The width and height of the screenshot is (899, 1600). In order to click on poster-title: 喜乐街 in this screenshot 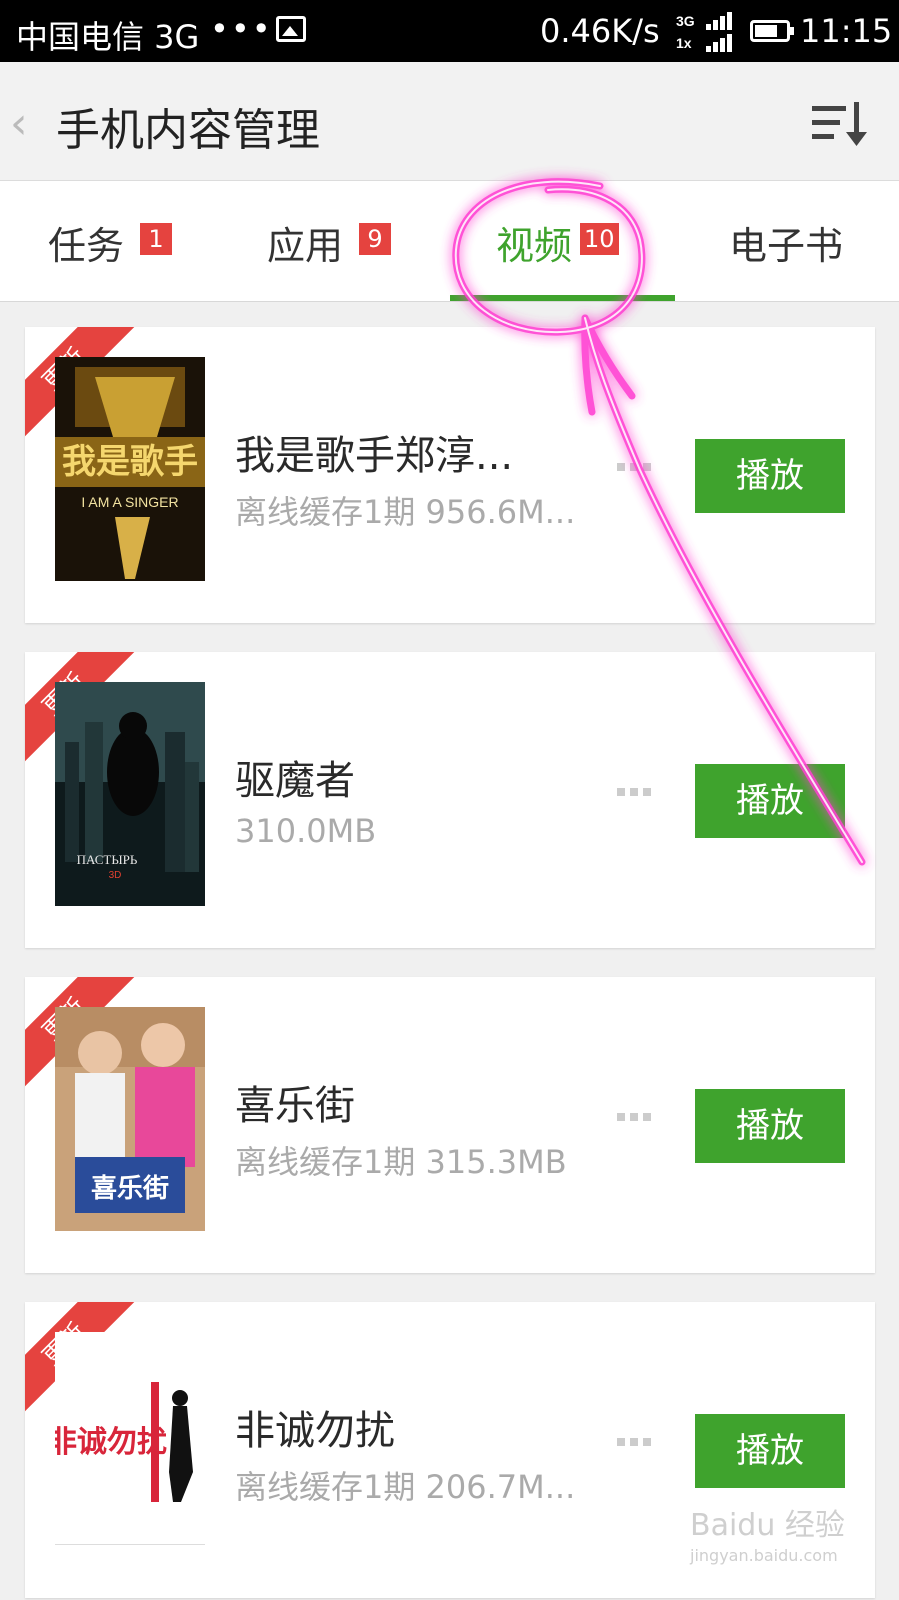, I will do `click(130, 1189)`.